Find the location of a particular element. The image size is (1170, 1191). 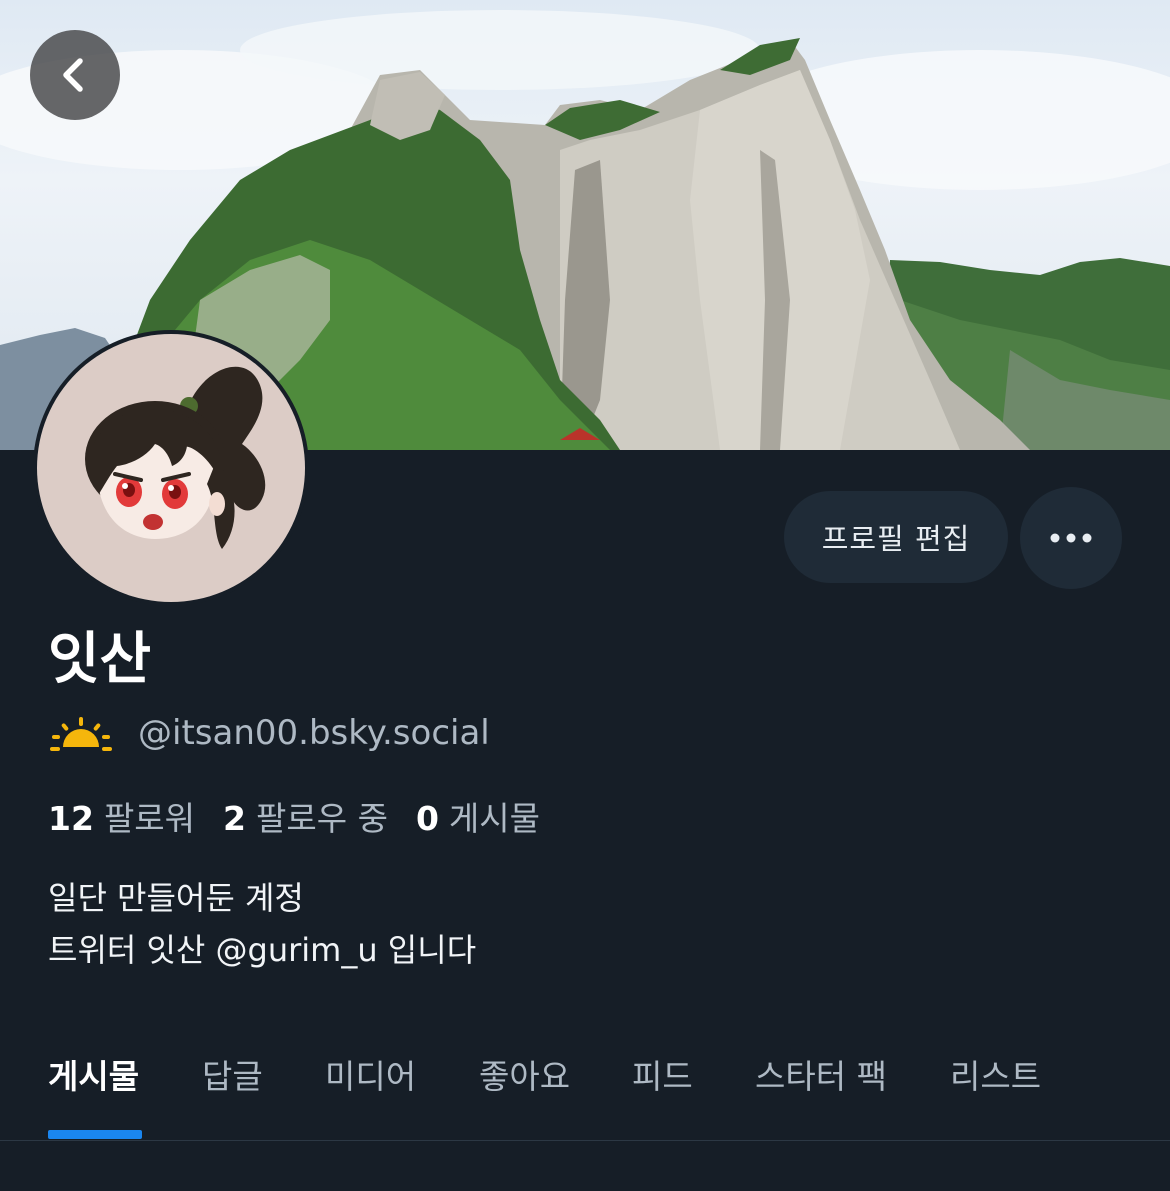

posts-stat: 0 게시물 is located at coordinates (478, 816).